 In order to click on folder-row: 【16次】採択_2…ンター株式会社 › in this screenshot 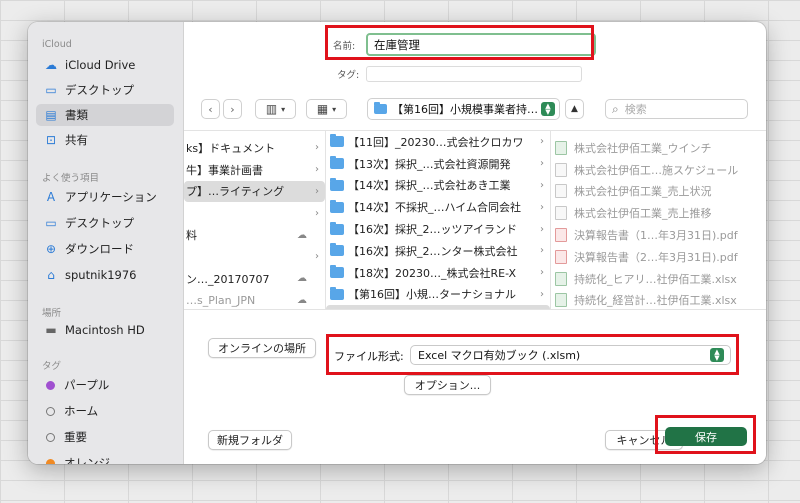, I will do `click(438, 251)`.